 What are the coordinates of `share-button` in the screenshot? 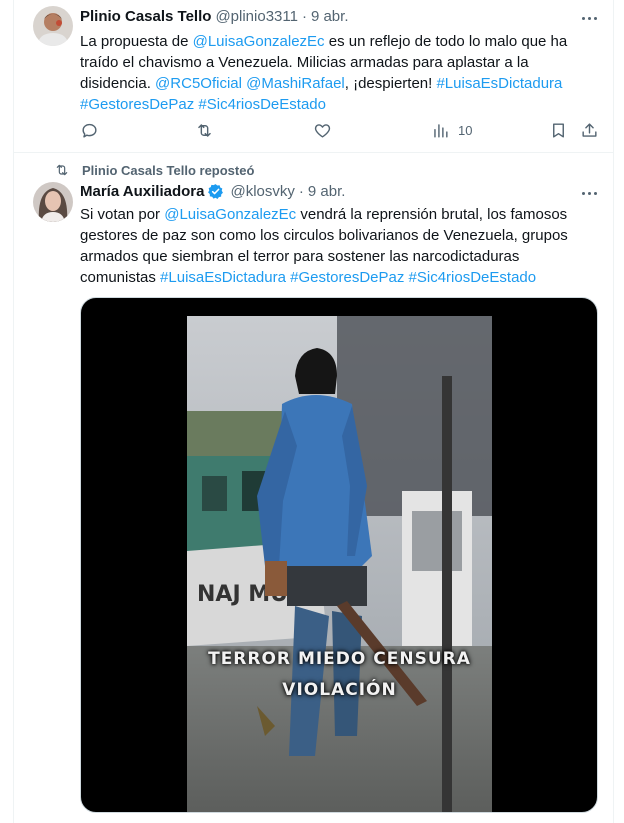 It's located at (589, 130).